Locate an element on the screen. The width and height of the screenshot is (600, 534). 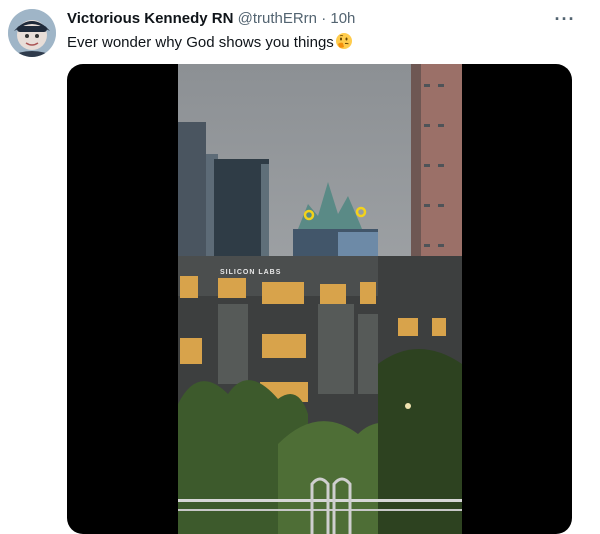
tweet-body: Ever wonder why God shows you things is located at coordinates (200, 42).